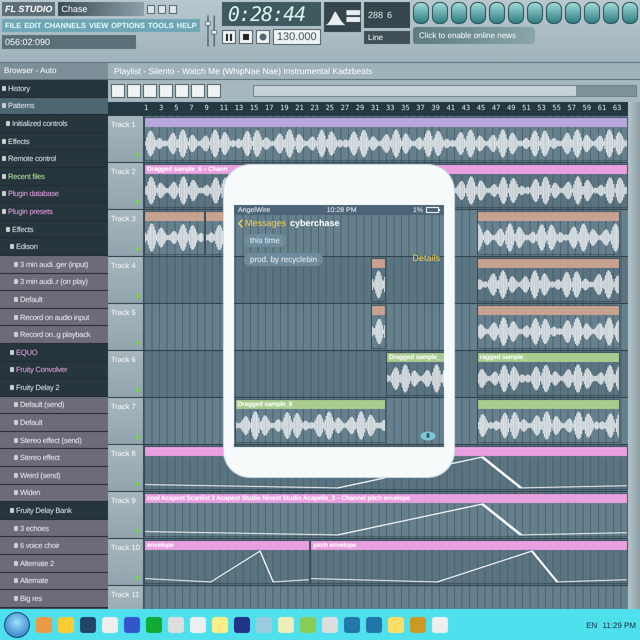 The image size is (640, 640). Describe the element at coordinates (634, 355) in the screenshot. I see `vertical-scrollbar` at that location.